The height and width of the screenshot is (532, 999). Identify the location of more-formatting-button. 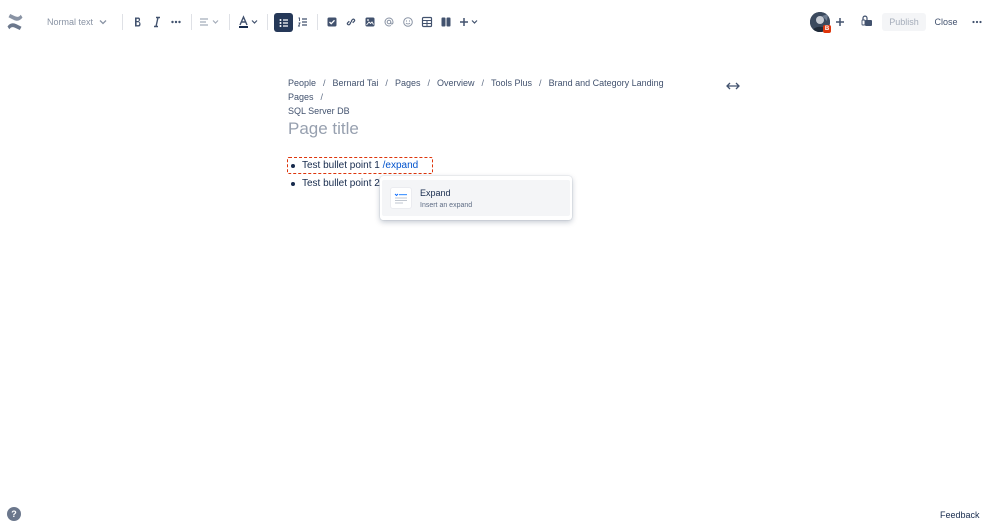
(176, 22).